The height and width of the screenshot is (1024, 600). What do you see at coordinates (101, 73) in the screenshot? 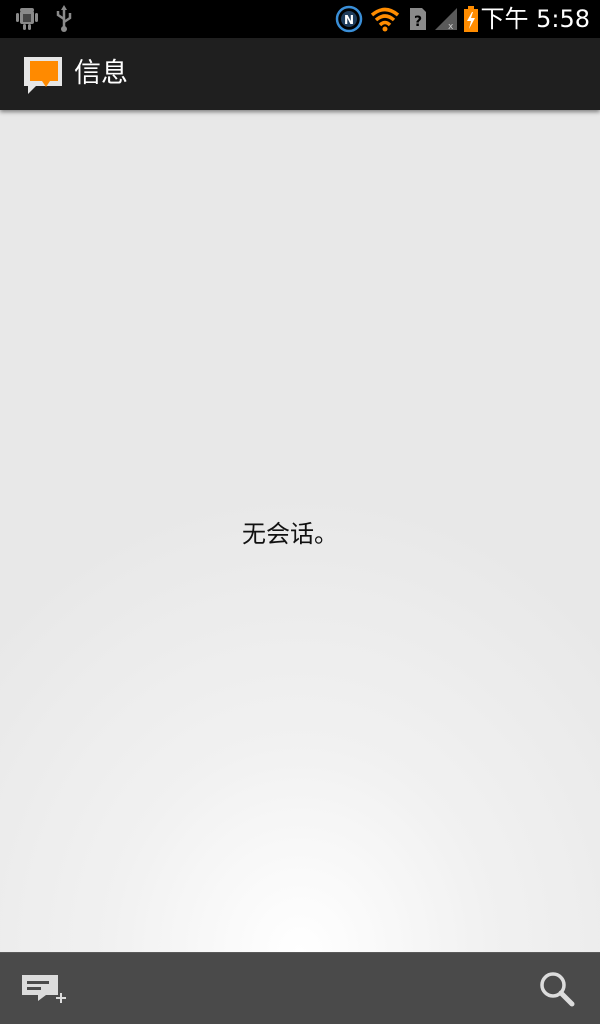
I see `app-title: 信息` at bounding box center [101, 73].